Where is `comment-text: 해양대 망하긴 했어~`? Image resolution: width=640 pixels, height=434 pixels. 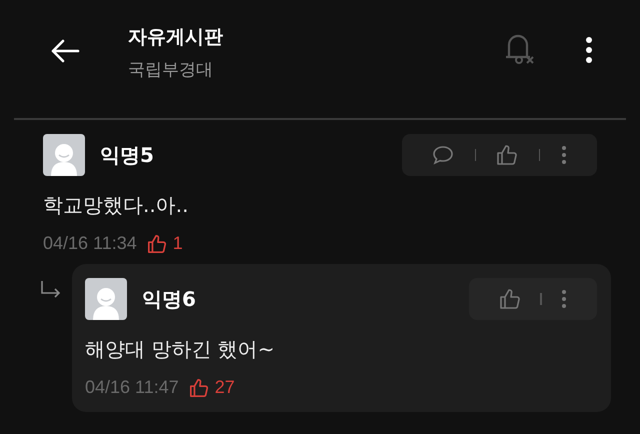
comment-text: 해양대 망하긴 했어~ is located at coordinates (180, 349).